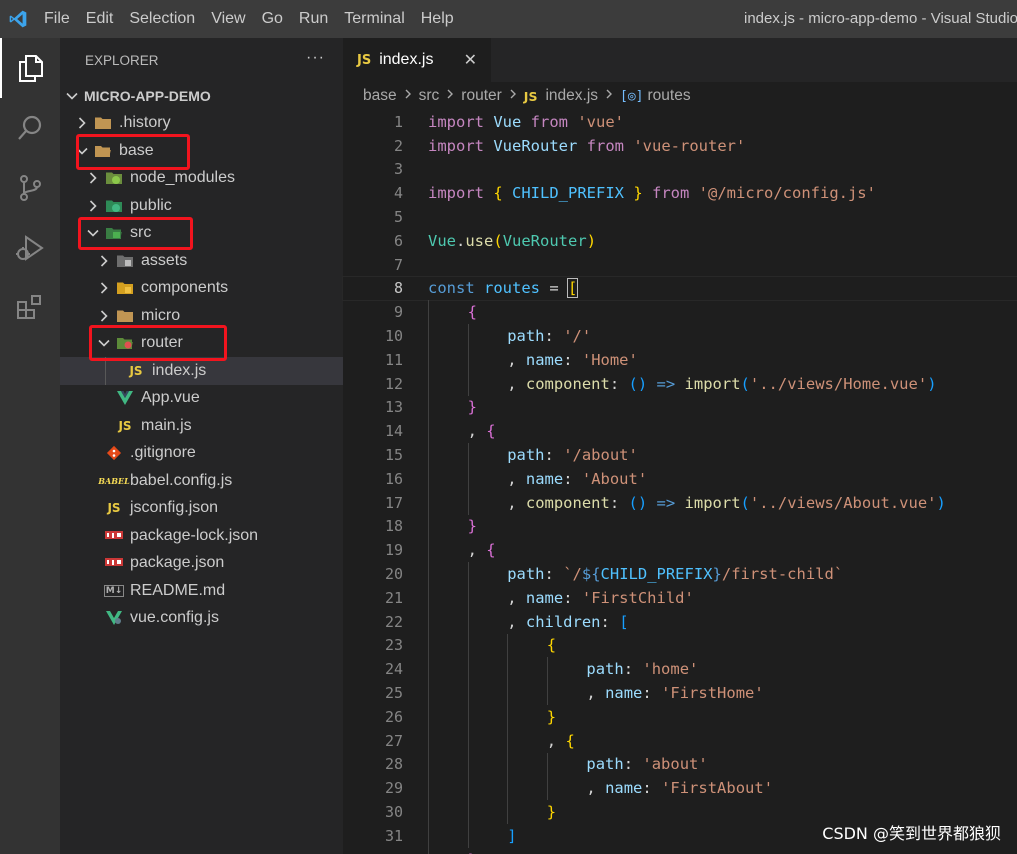 The height and width of the screenshot is (854, 1017). What do you see at coordinates (470, 60) in the screenshot?
I see `close-icon: ✕` at bounding box center [470, 60].